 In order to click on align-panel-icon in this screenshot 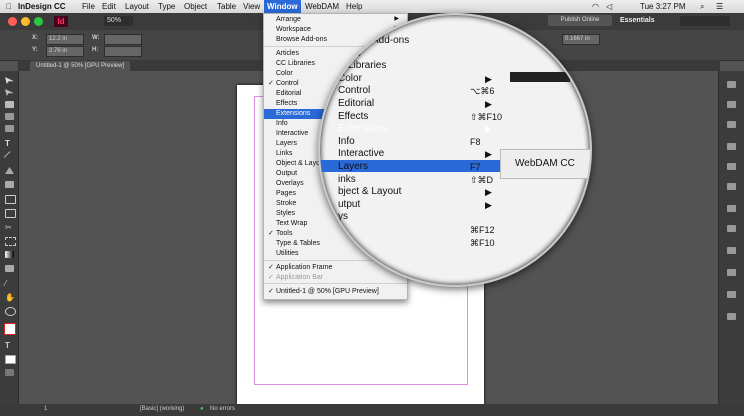, I will do `click(731, 316)`.